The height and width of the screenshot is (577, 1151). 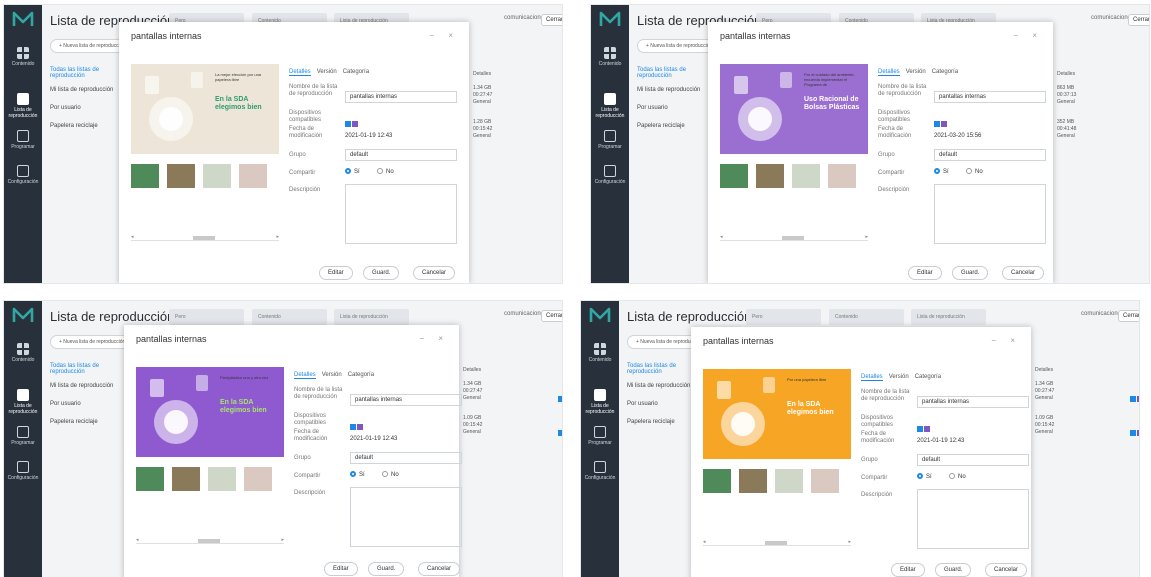 What do you see at coordinates (674, 73) in the screenshot?
I see `playlist-filter-item: Todas las listas de reproducción` at bounding box center [674, 73].